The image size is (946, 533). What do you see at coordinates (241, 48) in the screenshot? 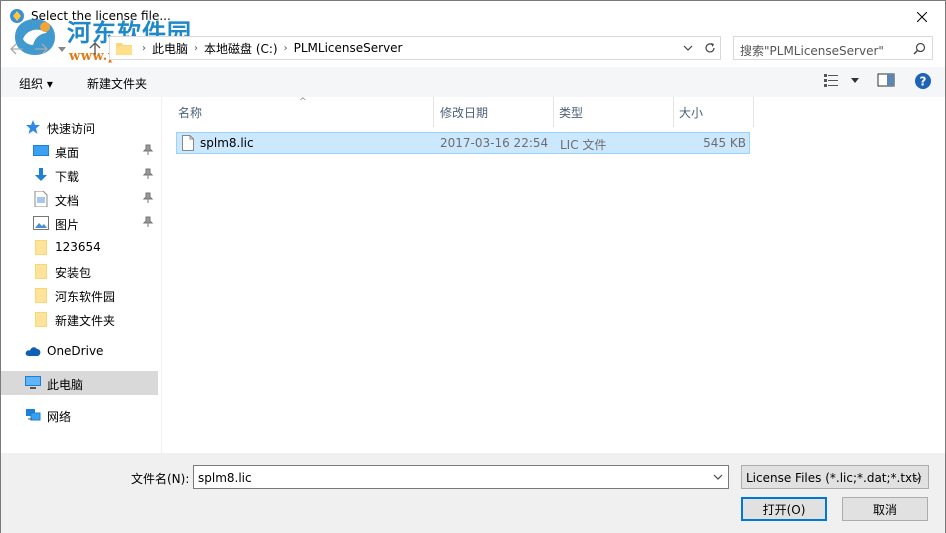
I see `breadcrumb-local-disk: 本地磁盘 (C:)` at bounding box center [241, 48].